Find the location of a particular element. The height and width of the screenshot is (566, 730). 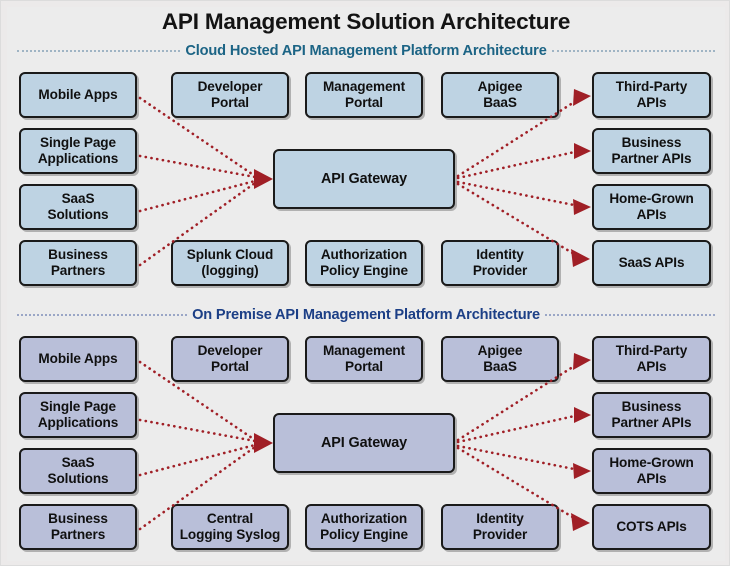

node-onprem-authorization-policy-engine: Authorization Policy Engine is located at coordinates (364, 527).